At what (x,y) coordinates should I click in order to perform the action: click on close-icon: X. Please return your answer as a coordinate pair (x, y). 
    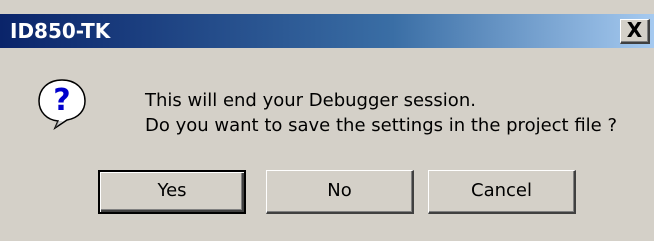
    Looking at the image, I should click on (634, 30).